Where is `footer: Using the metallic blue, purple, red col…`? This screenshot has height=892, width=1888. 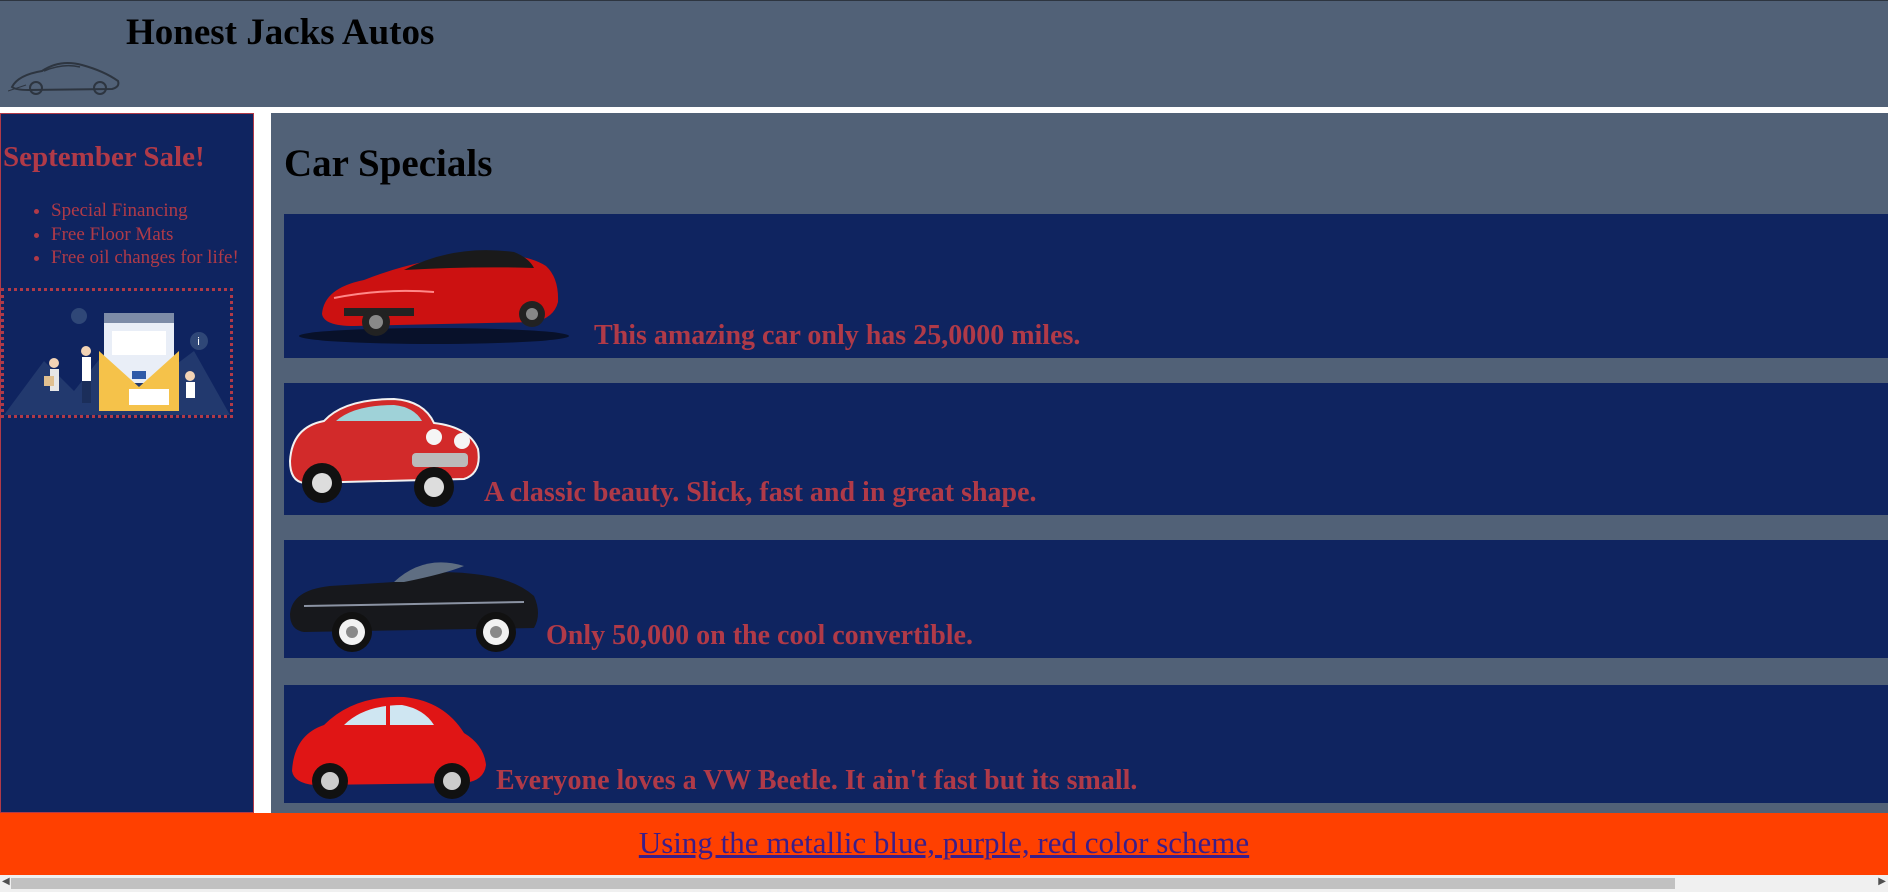
footer: Using the metallic blue, purple, red col… is located at coordinates (944, 844).